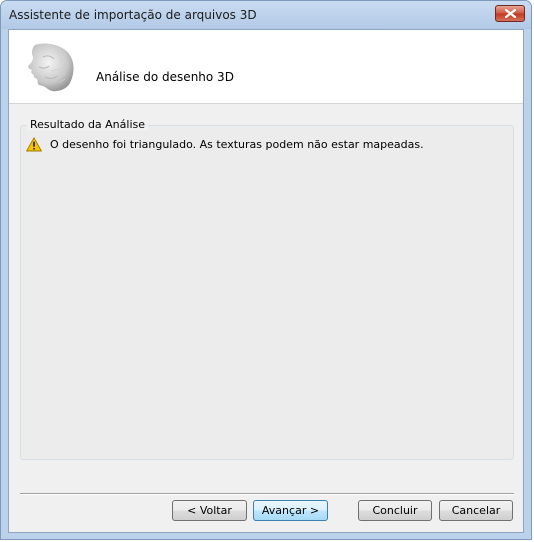 The image size is (534, 542). Describe the element at coordinates (266, 15) in the screenshot. I see `title-bar: Assistente de importação de arquivos 3D` at that location.